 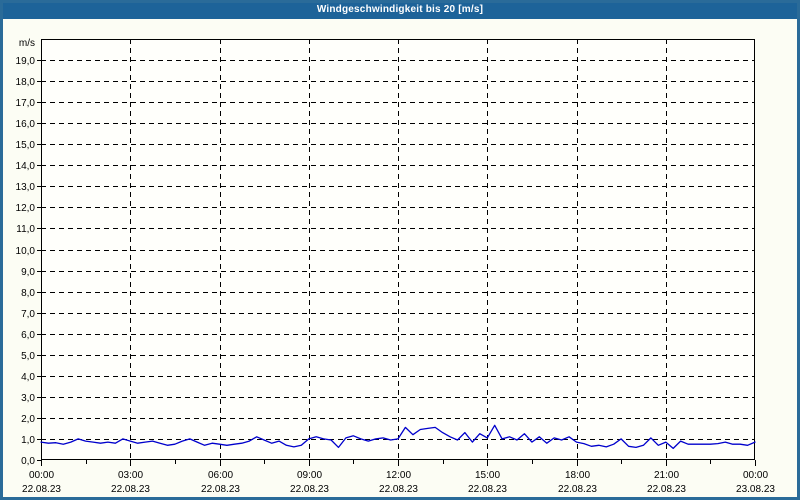 What do you see at coordinates (27, 43) in the screenshot?
I see `y-axis-unit-label: m/s` at bounding box center [27, 43].